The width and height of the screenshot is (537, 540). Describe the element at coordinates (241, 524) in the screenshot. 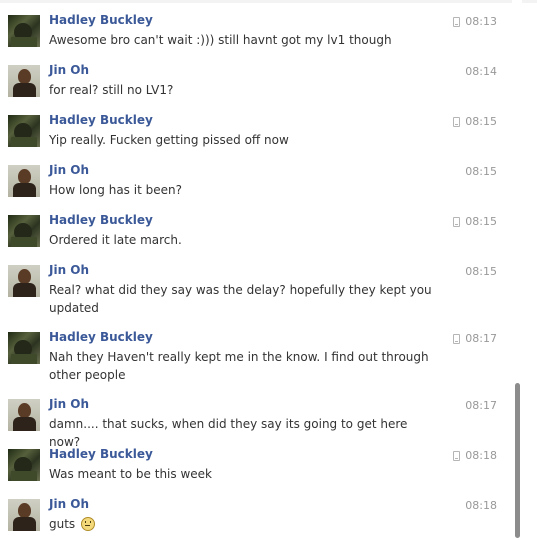

I see `message-text: guts` at that location.